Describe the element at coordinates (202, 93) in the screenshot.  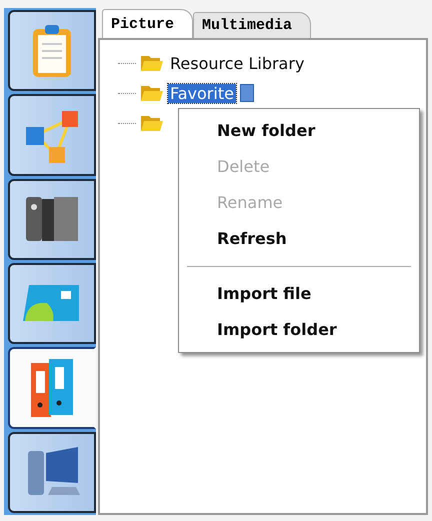
I see `tree-item: Favorite` at that location.